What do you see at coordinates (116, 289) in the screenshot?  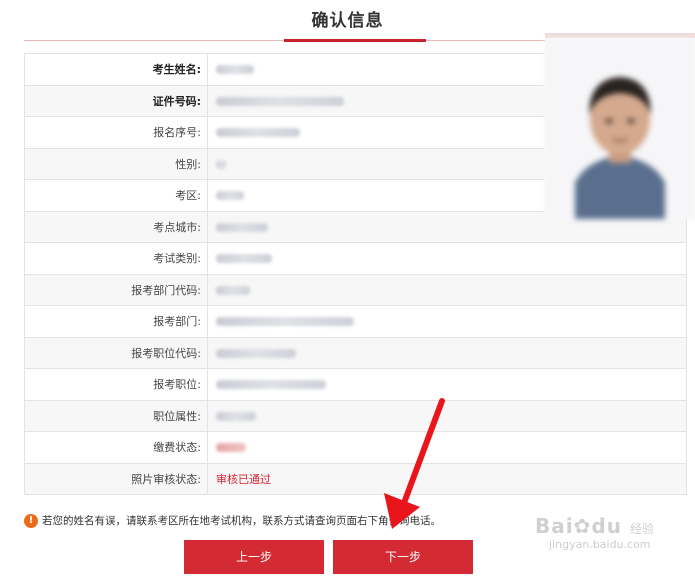 I see `field-label-dept-code: 报考部门代码:` at bounding box center [116, 289].